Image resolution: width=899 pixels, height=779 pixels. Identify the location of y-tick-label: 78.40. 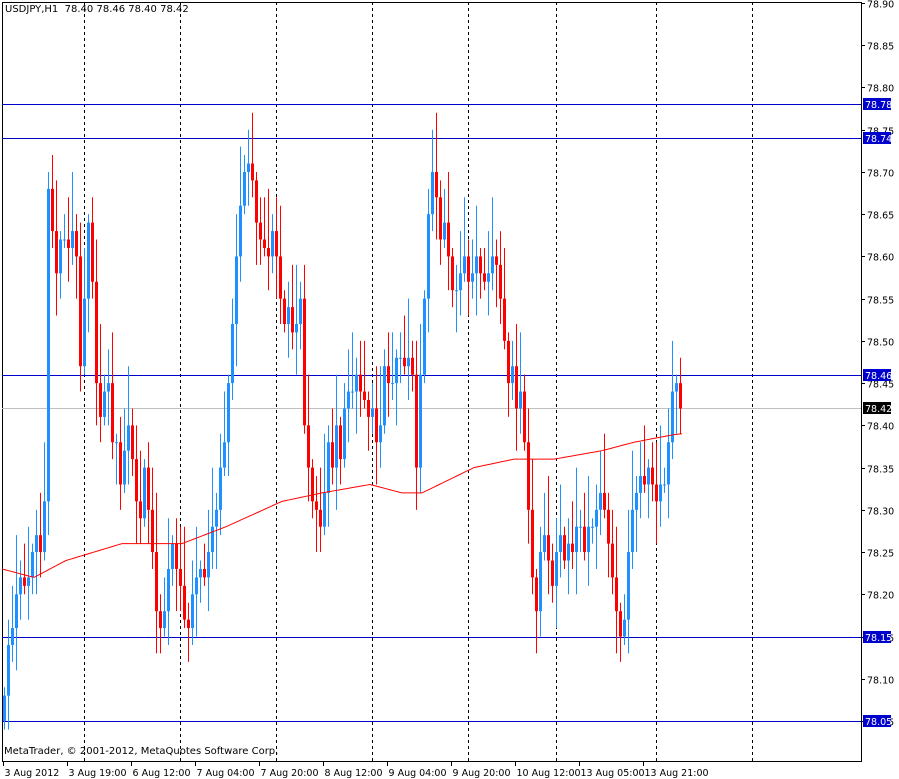
(880, 427).